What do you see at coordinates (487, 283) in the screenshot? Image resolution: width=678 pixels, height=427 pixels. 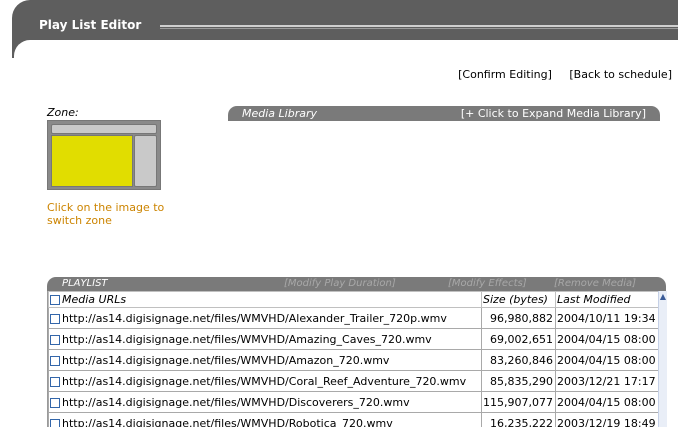 I see `modify-effects-link: [Modify Effects]` at bounding box center [487, 283].